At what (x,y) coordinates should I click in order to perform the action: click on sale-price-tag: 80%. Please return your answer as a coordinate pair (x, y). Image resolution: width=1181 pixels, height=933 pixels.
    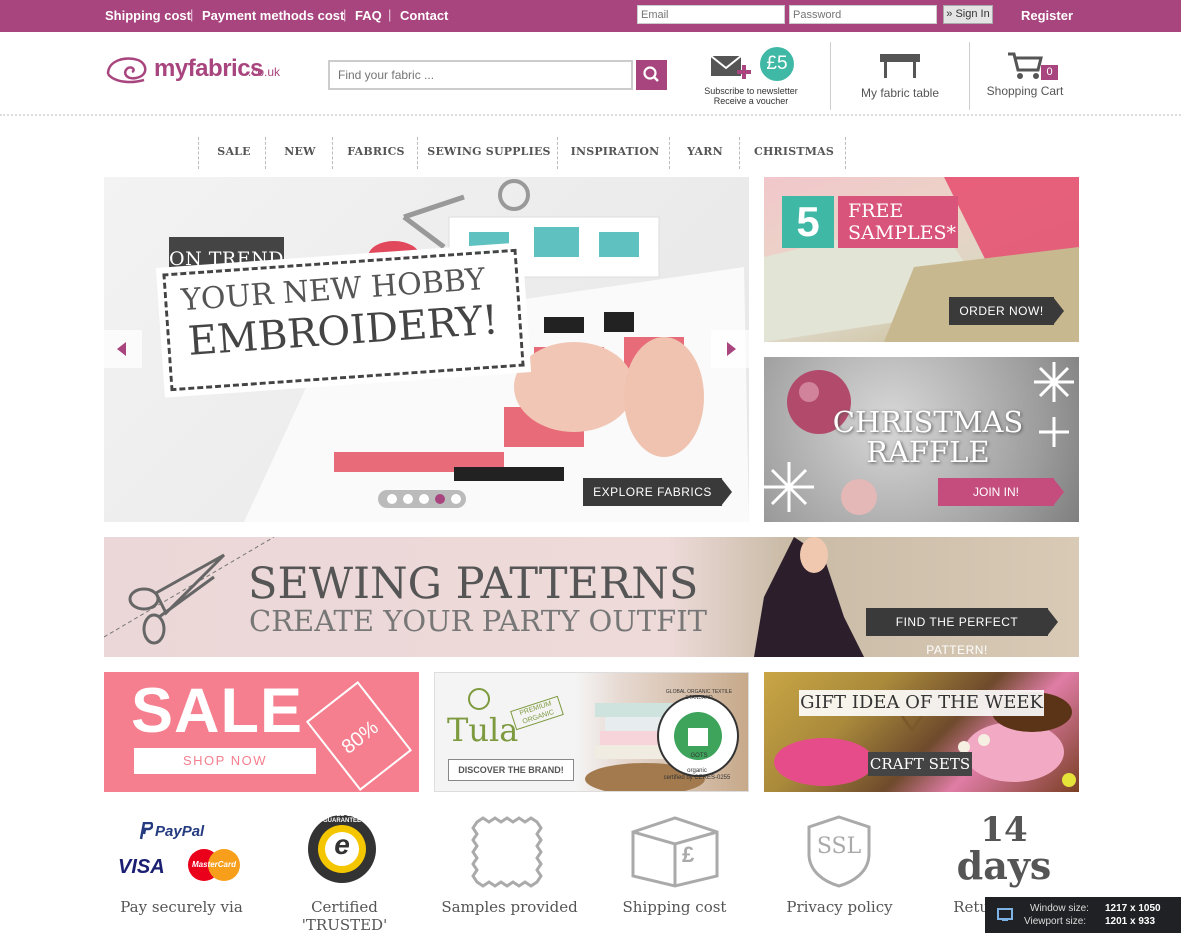
    Looking at the image, I should click on (359, 736).